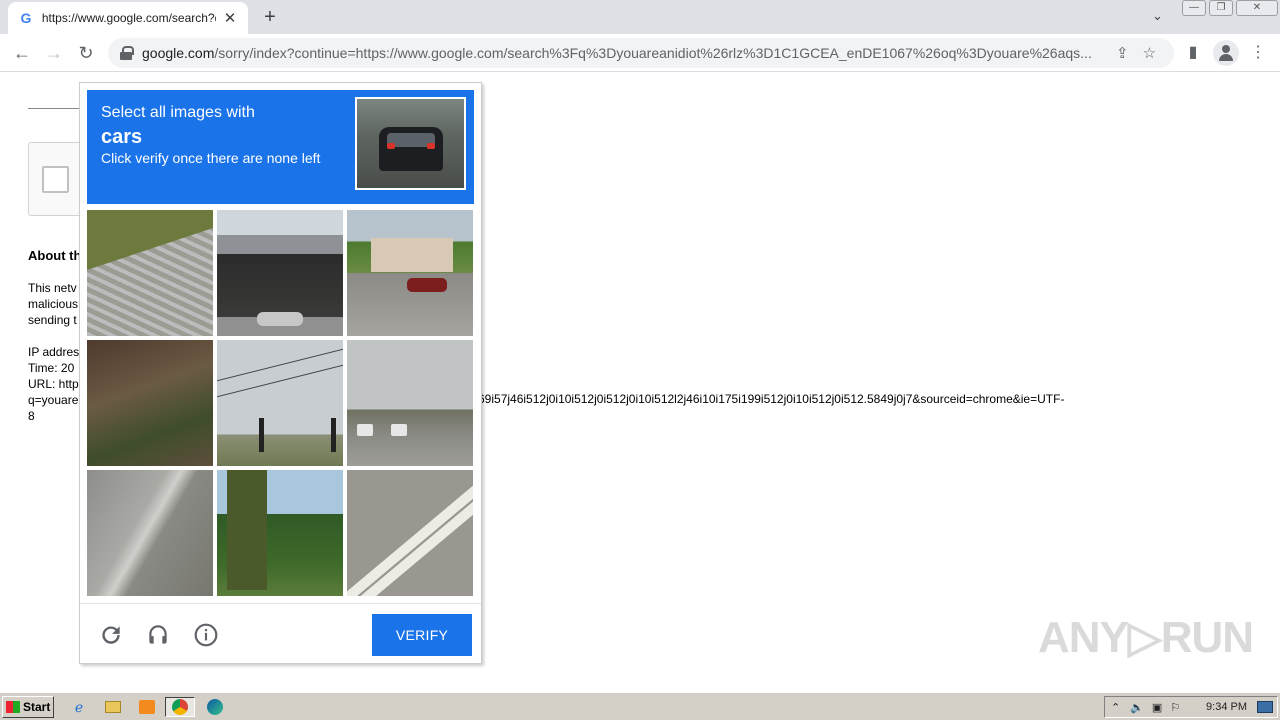  What do you see at coordinates (211, 158) in the screenshot?
I see `instruction-hint: Click verify once there are none left` at bounding box center [211, 158].